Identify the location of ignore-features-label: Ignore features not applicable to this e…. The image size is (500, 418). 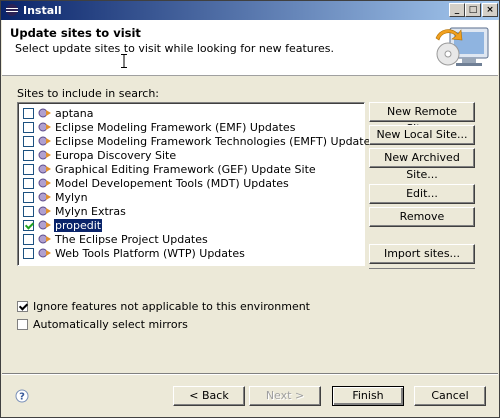
(171, 306).